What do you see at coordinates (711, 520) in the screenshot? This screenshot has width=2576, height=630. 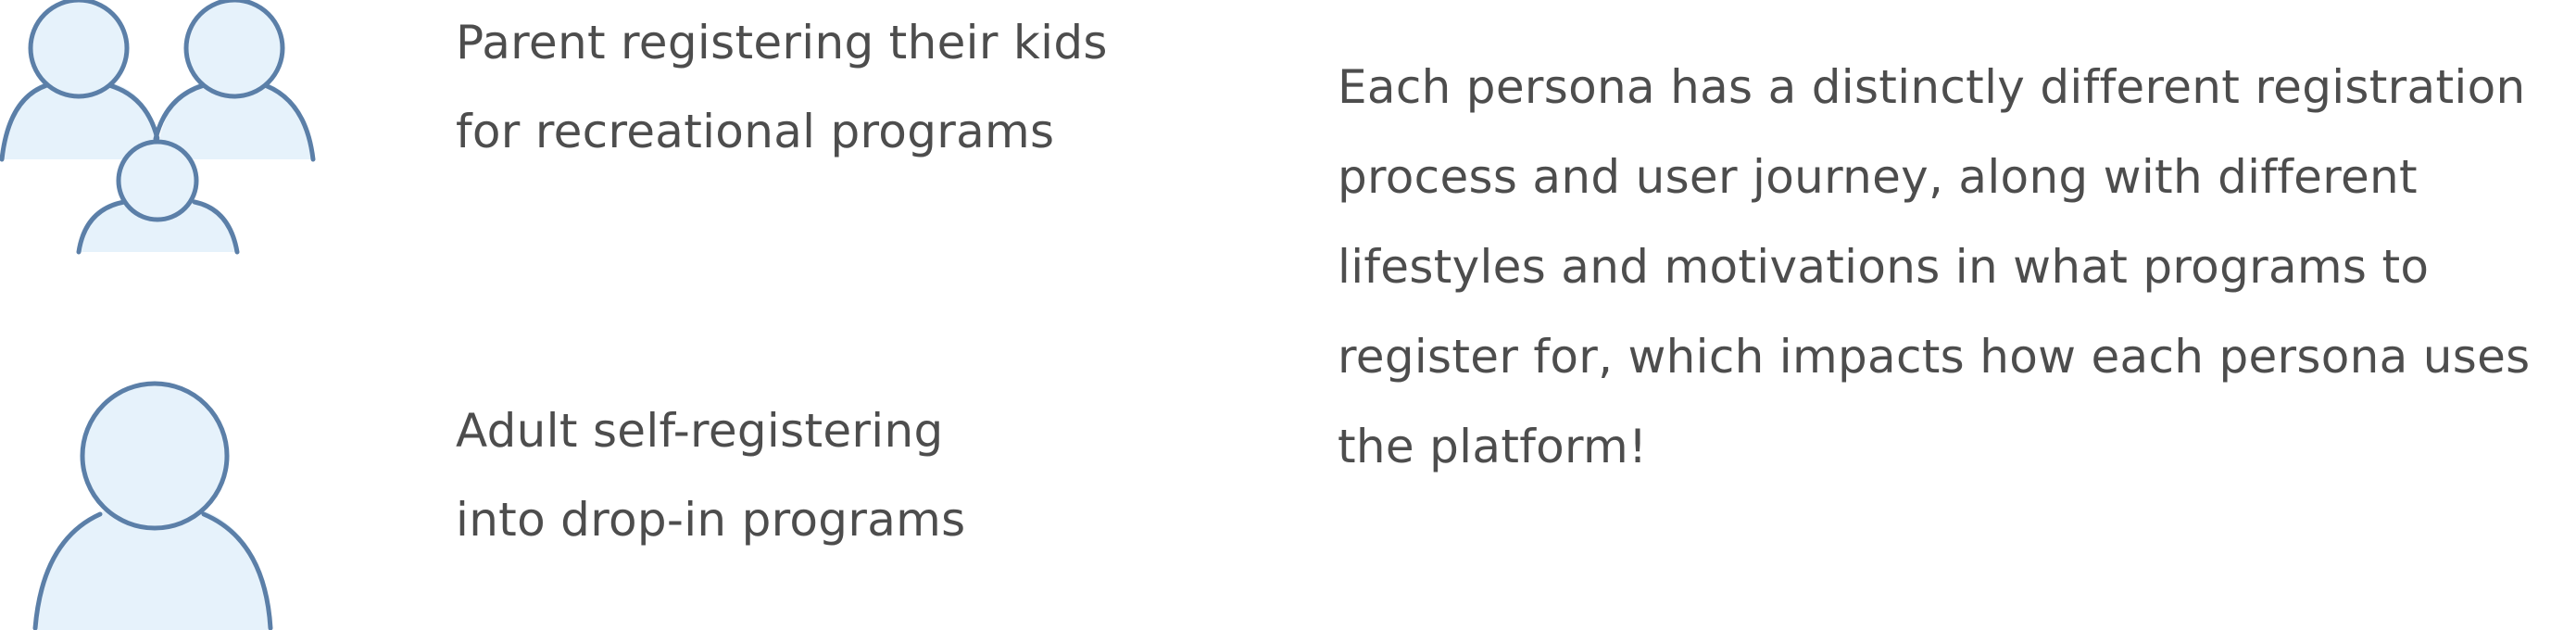 I see `persona-adult-label-line-2: into drop-in programs` at bounding box center [711, 520].